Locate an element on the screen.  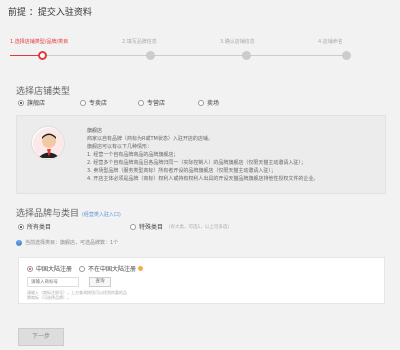
brand-category-heading: 选择品牌与类目 (经营类入驻入口) is located at coordinates (68, 212).